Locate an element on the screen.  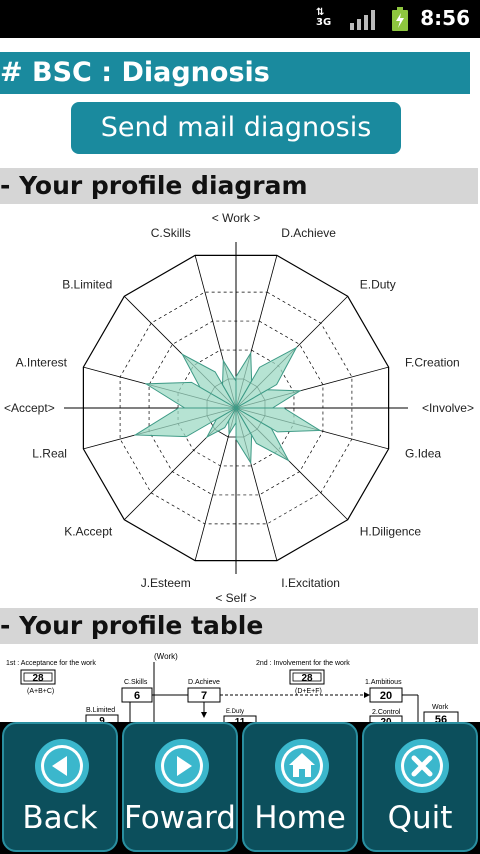
table-header: (Work) is located at coordinates (166, 656).